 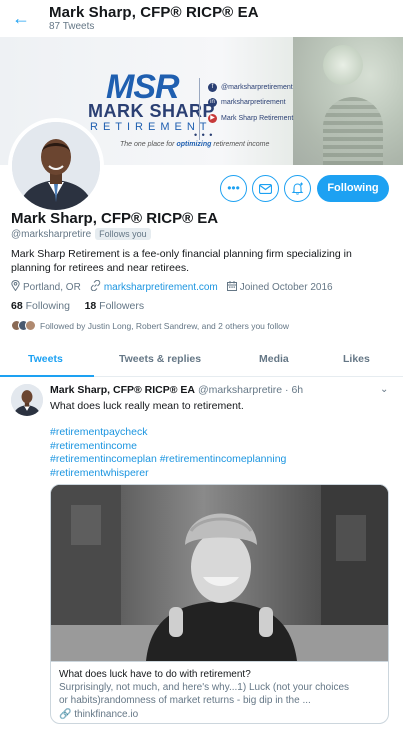 I want to click on profile-handle: @marksharpretire Follows you, so click(x=81, y=234).